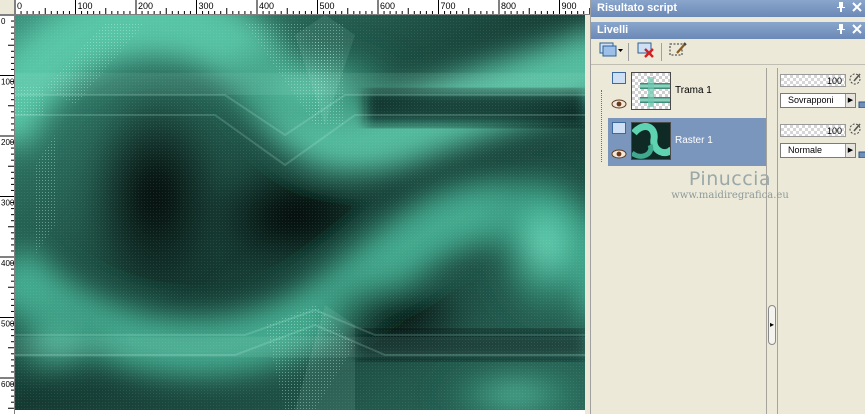 Image resolution: width=865 pixels, height=414 pixels. Describe the element at coordinates (448, 6) in the screenshot. I see `ruler-label: 700` at that location.